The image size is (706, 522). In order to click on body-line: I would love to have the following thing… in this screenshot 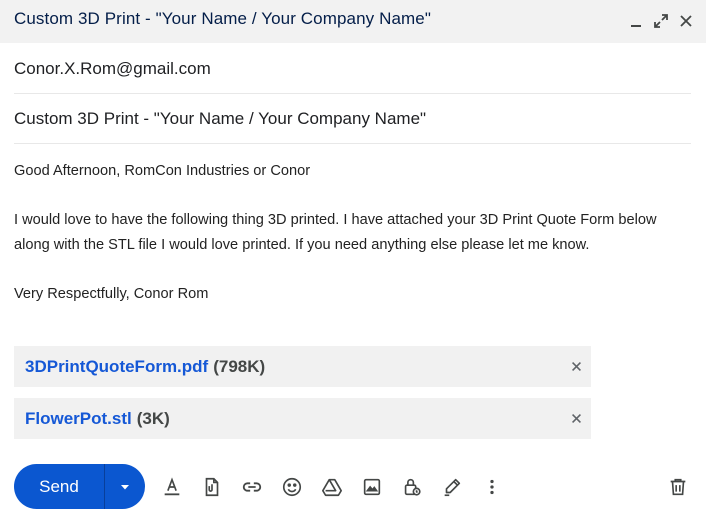, I will do `click(335, 220)`.